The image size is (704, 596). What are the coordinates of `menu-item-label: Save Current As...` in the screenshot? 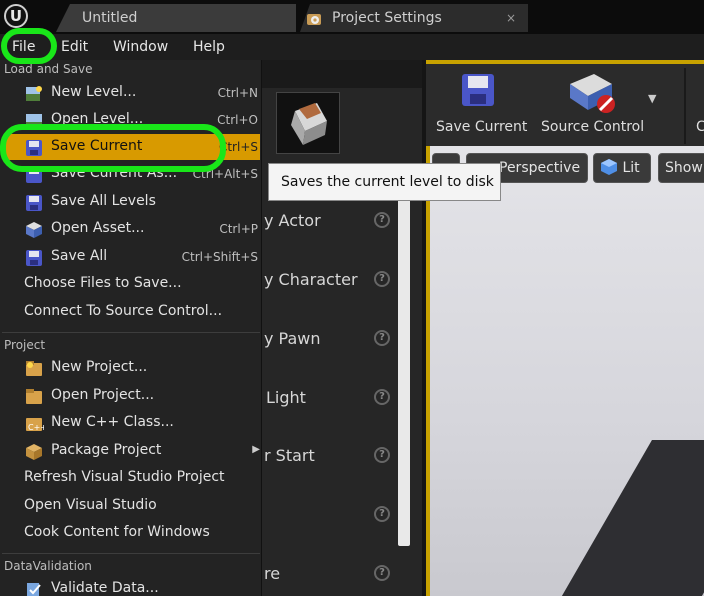 It's located at (114, 173).